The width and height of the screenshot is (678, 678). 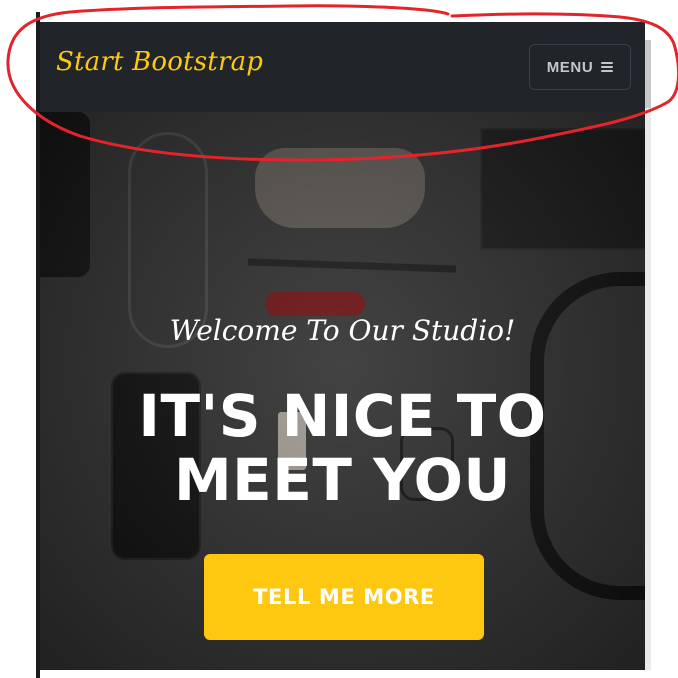 I want to click on hero-heading-line2: MEET YOU, so click(x=342, y=480).